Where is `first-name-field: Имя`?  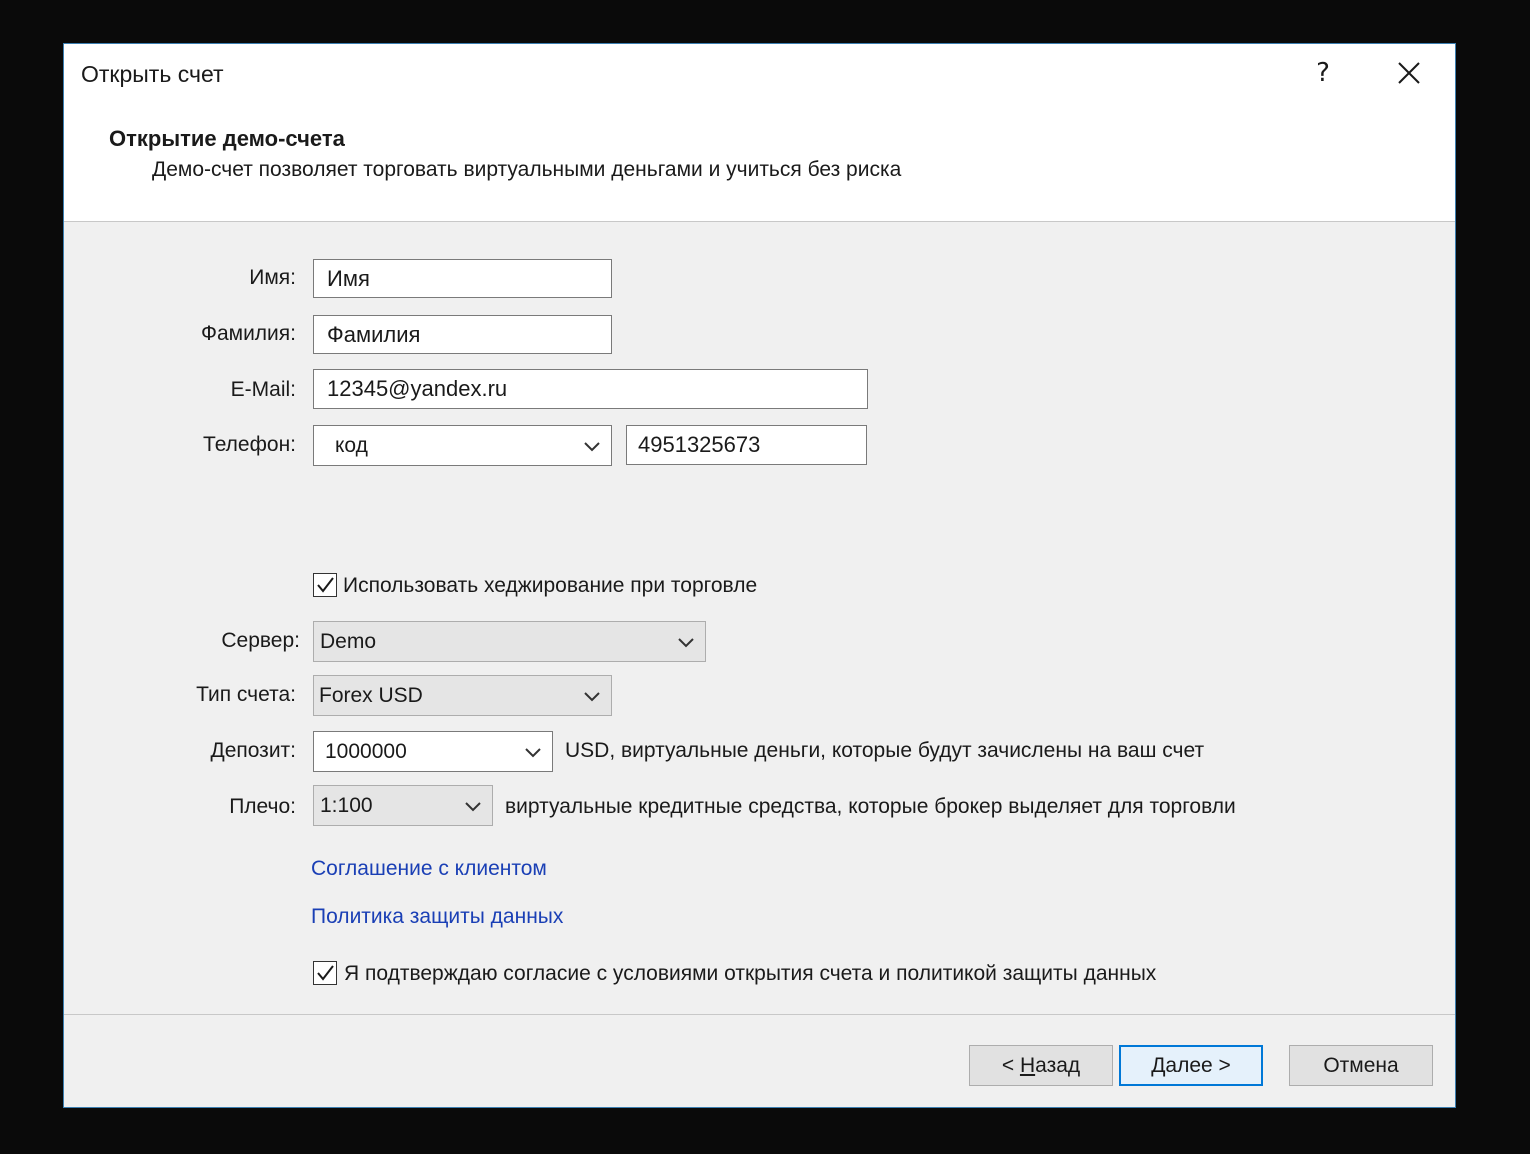 first-name-field: Имя is located at coordinates (462, 278).